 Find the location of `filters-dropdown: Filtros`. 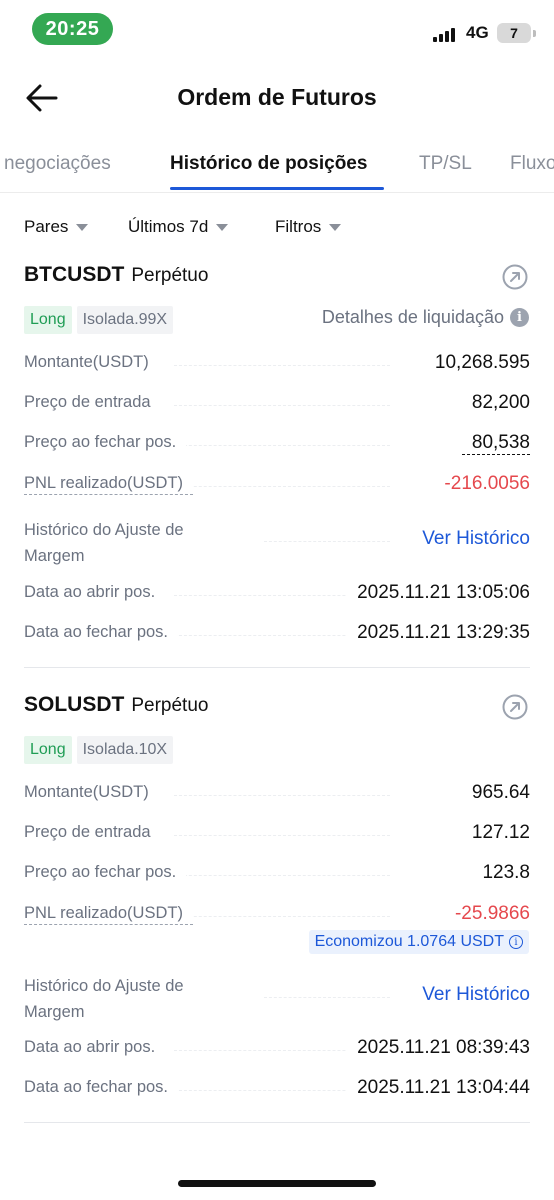

filters-dropdown: Filtros is located at coordinates (308, 227).